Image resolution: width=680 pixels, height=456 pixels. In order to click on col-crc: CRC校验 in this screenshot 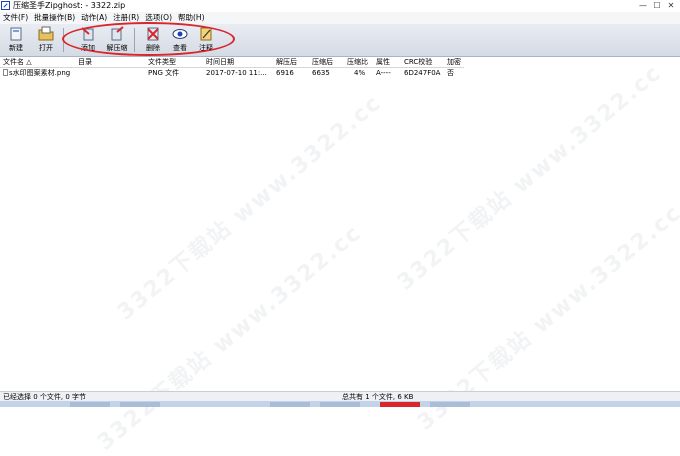, I will do `click(418, 62)`.